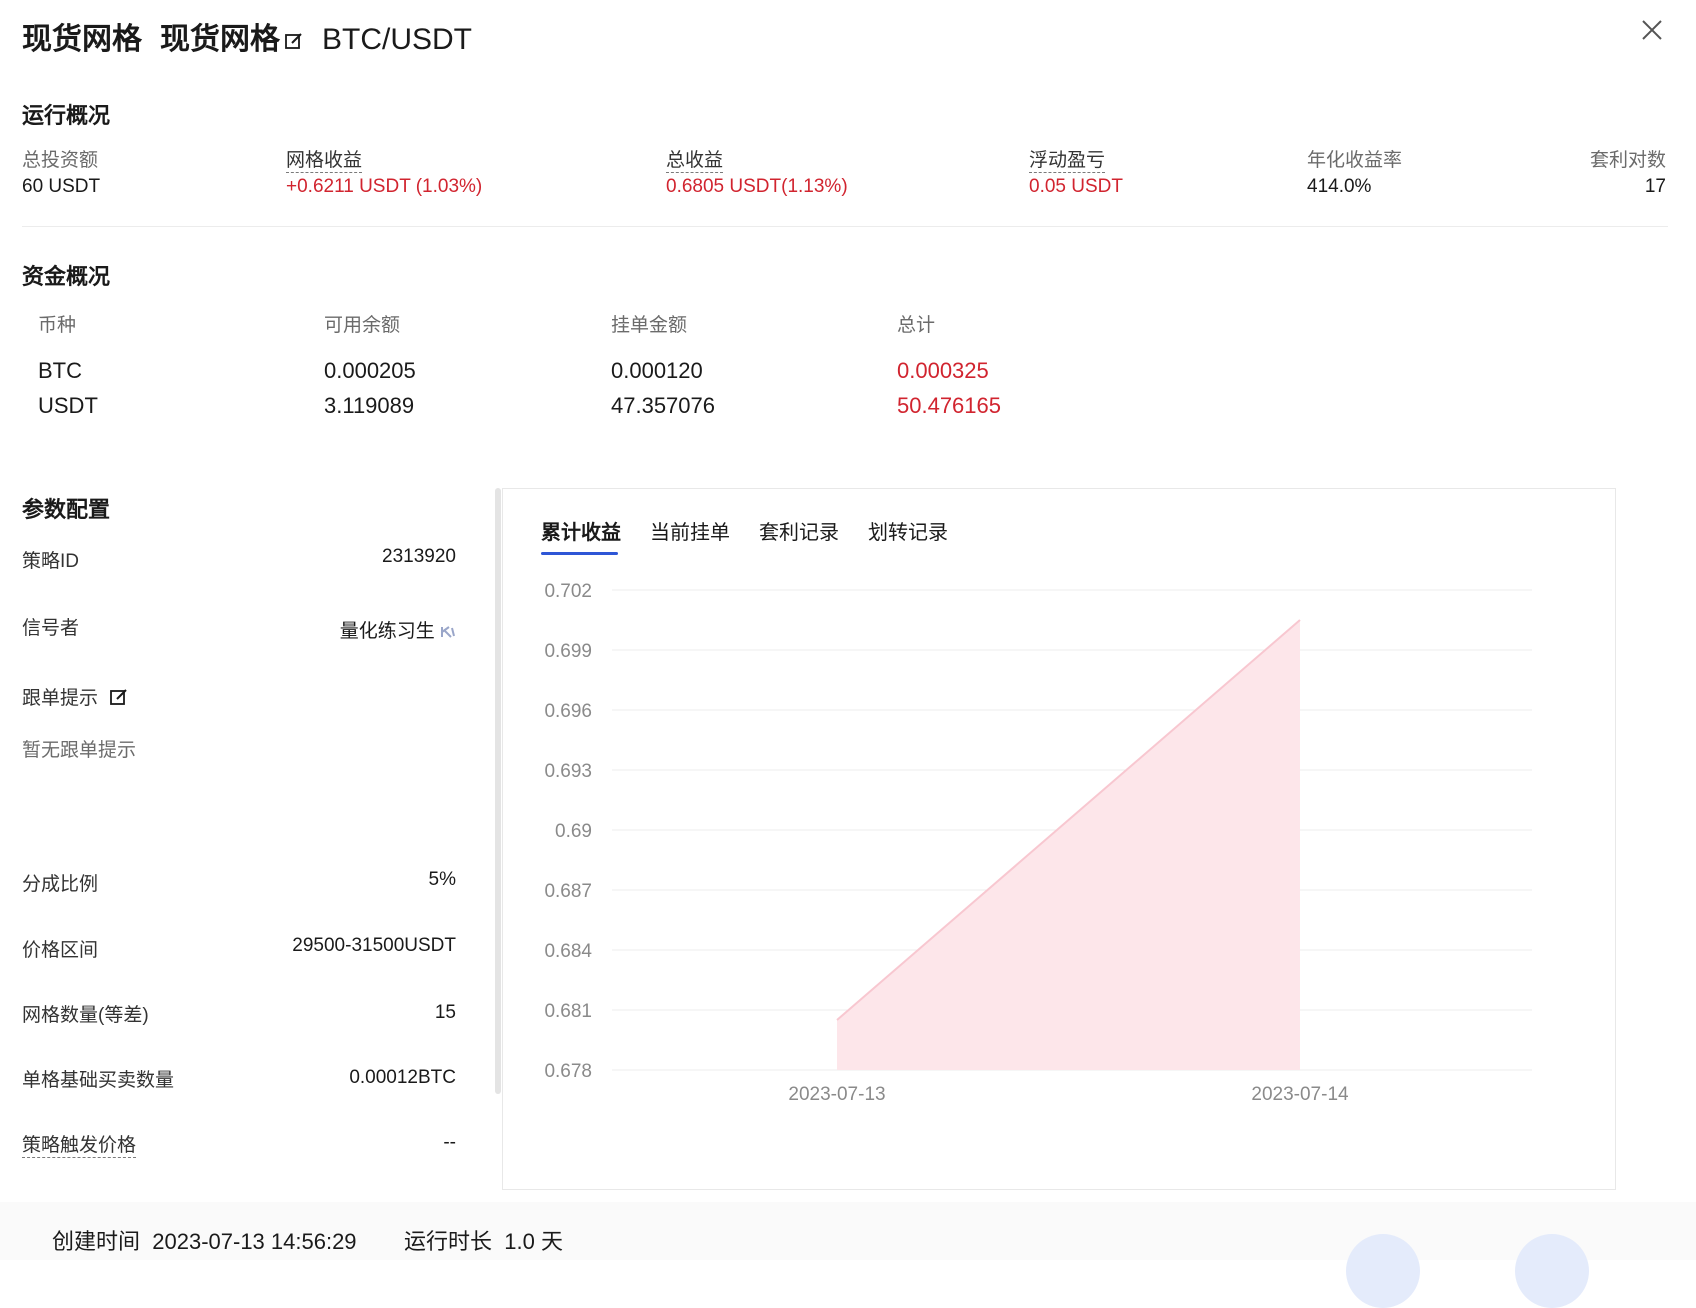 The width and height of the screenshot is (1696, 1308). Describe the element at coordinates (579, 553) in the screenshot. I see `tab-active-indicator` at that location.